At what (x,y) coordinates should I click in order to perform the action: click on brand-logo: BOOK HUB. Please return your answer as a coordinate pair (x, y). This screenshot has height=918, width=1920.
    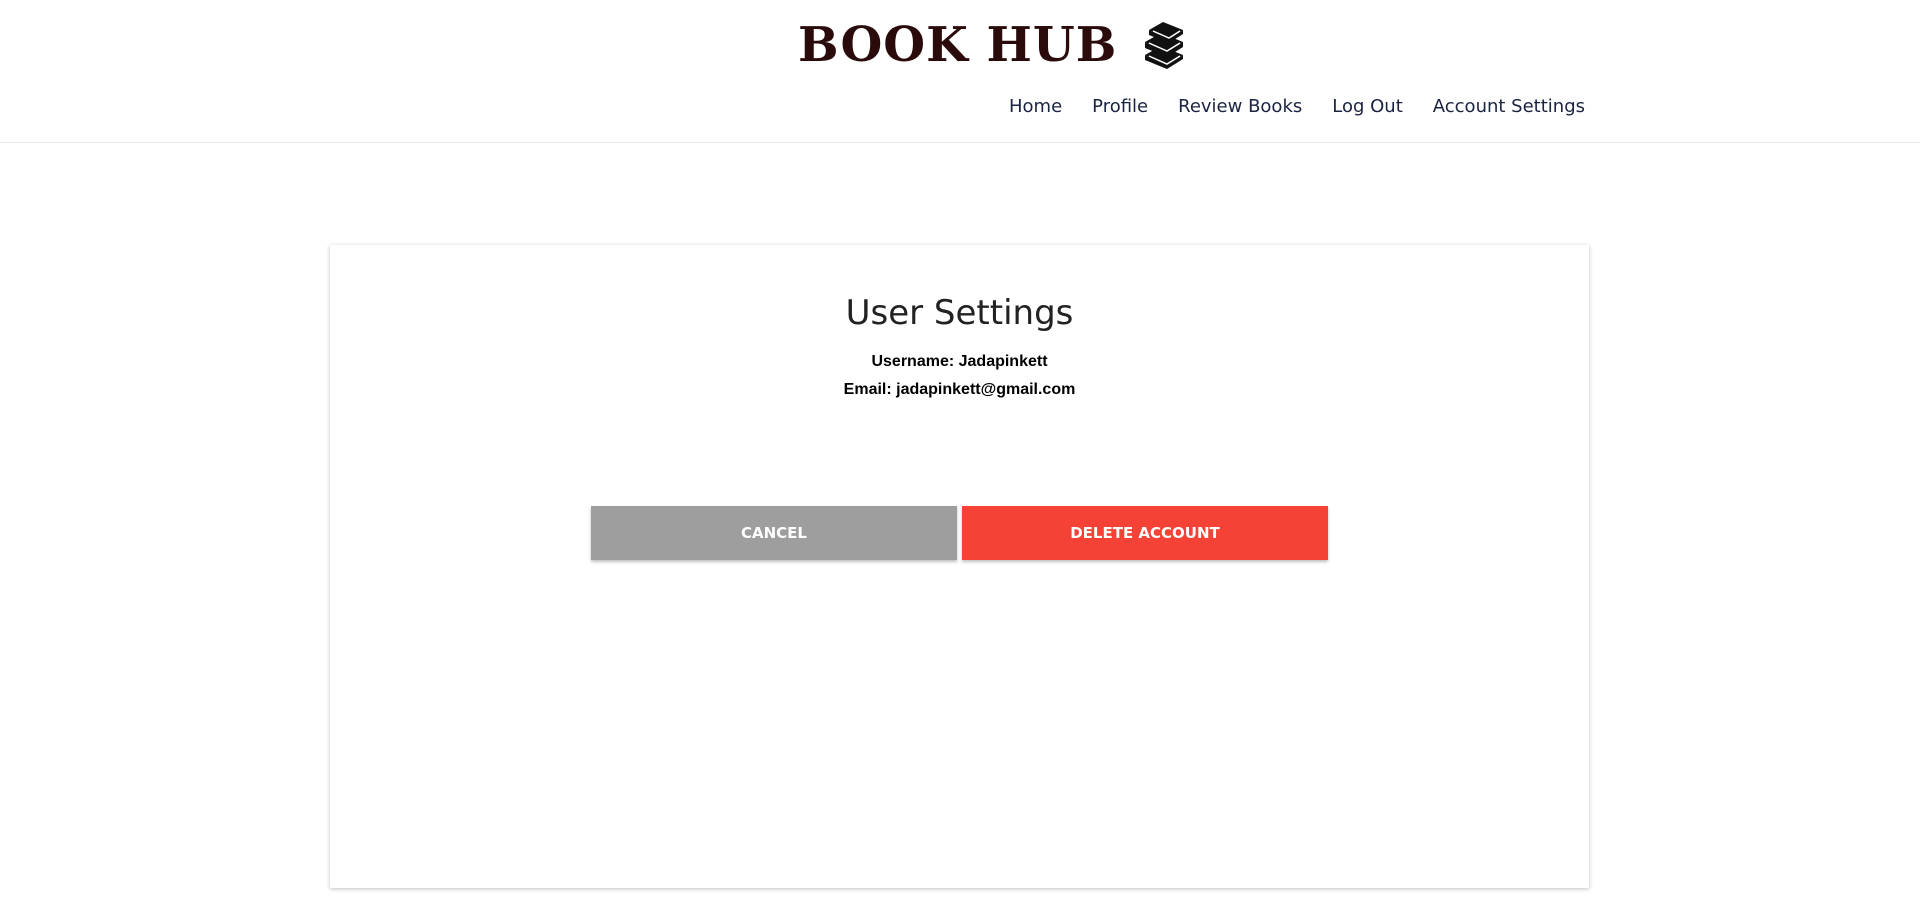
    Looking at the image, I should click on (992, 45).